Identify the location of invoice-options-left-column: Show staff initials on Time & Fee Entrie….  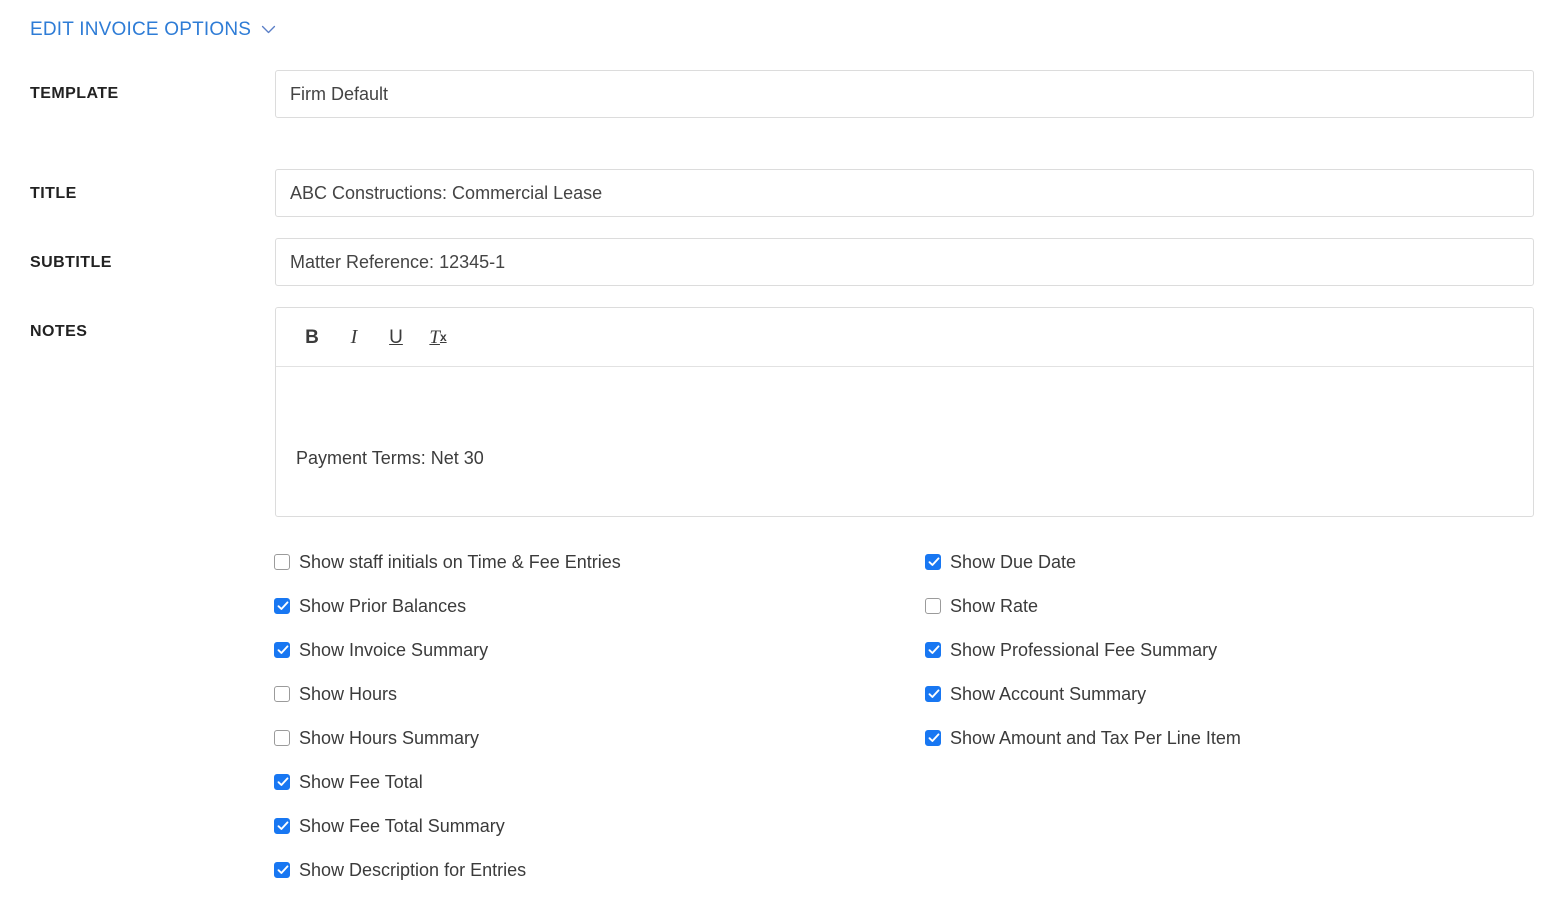
(447, 716).